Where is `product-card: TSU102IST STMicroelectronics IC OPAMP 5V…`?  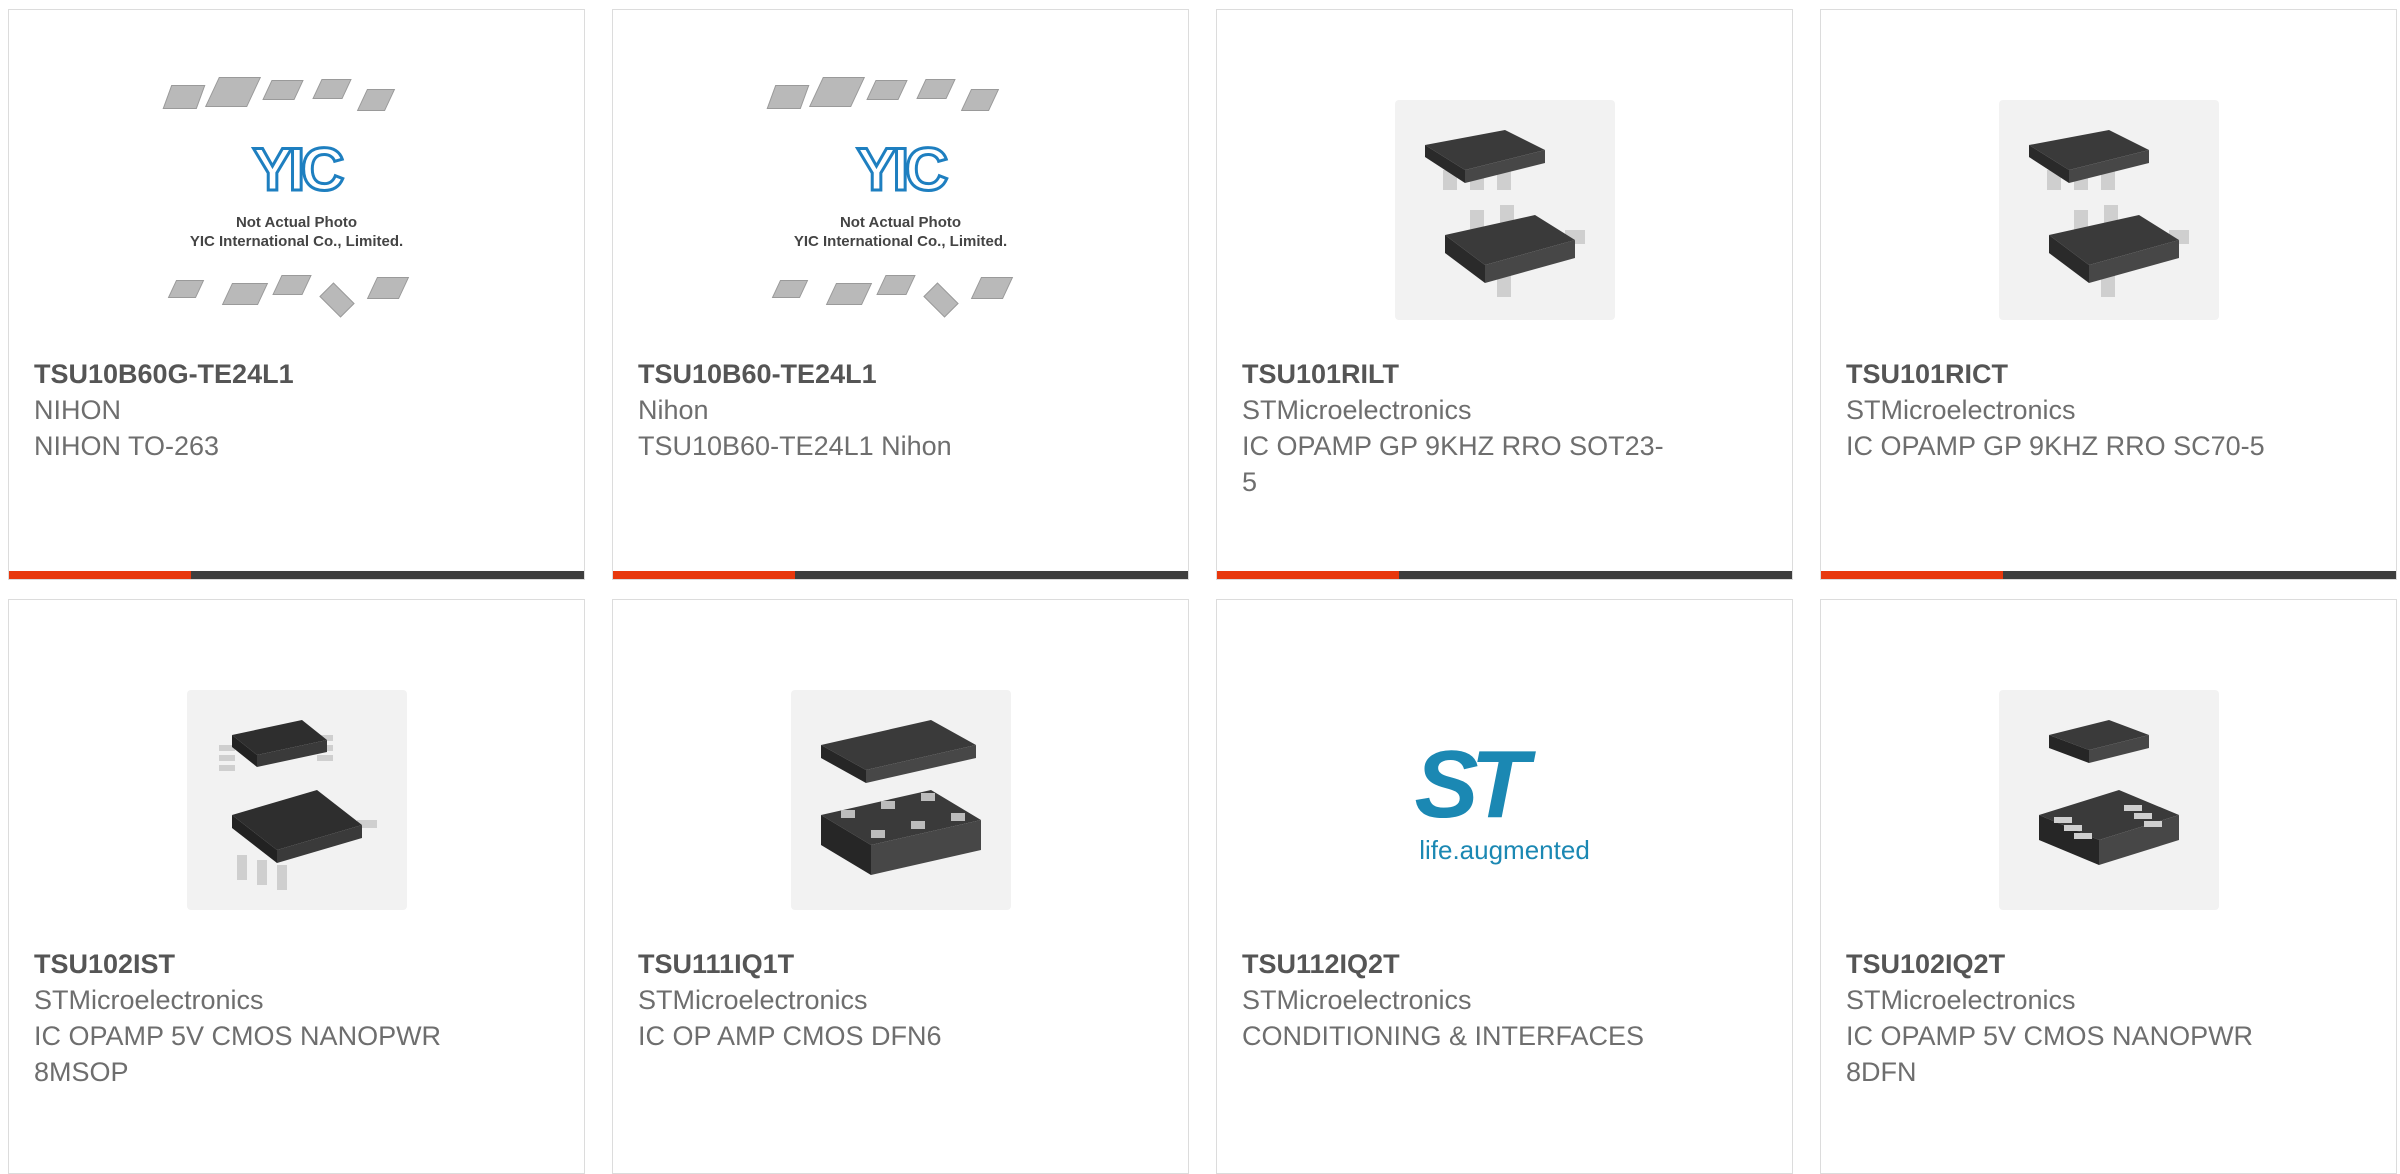
product-card: TSU102IST STMicroelectronics IC OPAMP 5V… is located at coordinates (296, 886).